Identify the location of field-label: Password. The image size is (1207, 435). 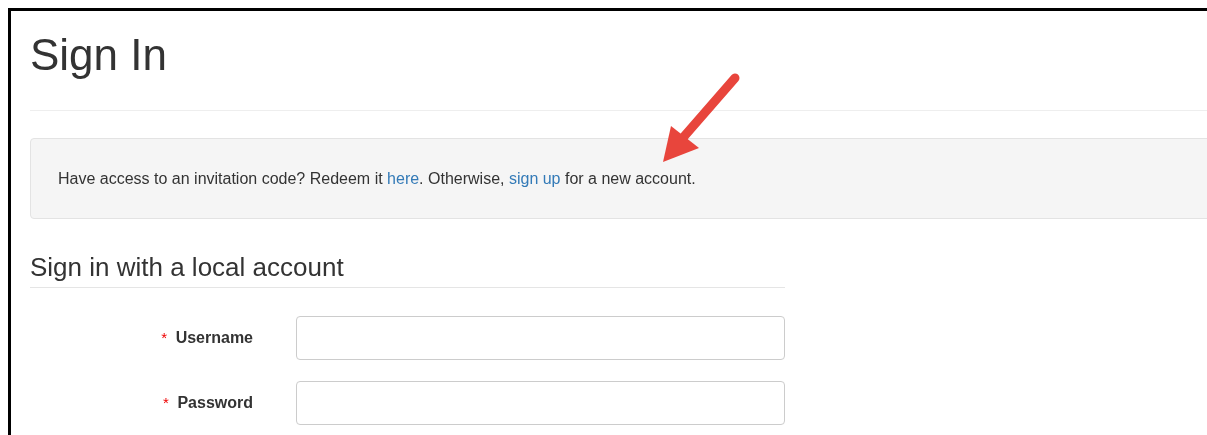
(215, 402).